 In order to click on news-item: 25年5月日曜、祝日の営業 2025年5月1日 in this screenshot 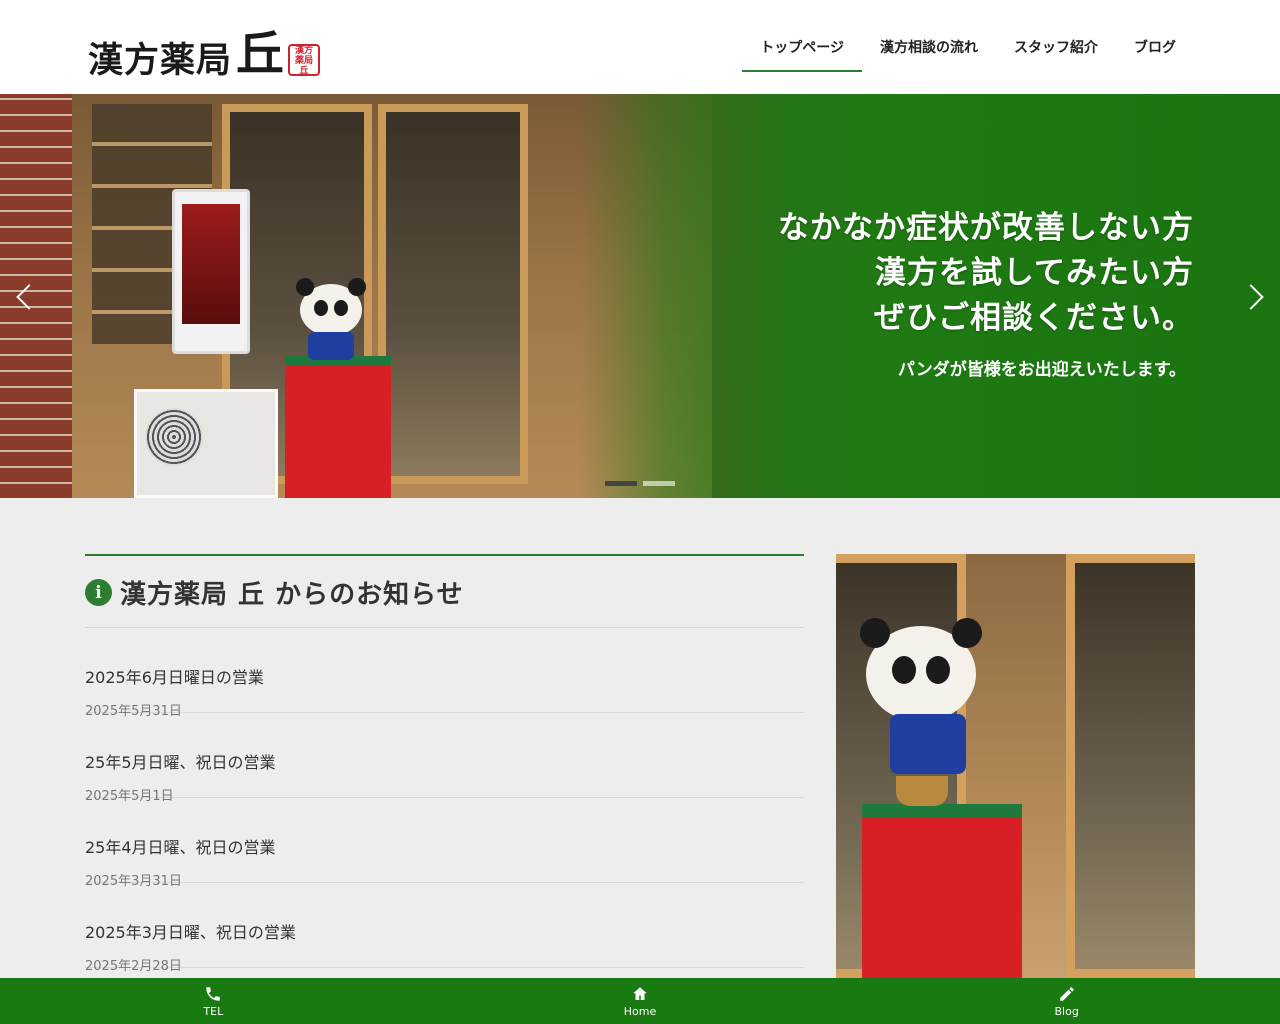, I will do `click(444, 758)`.